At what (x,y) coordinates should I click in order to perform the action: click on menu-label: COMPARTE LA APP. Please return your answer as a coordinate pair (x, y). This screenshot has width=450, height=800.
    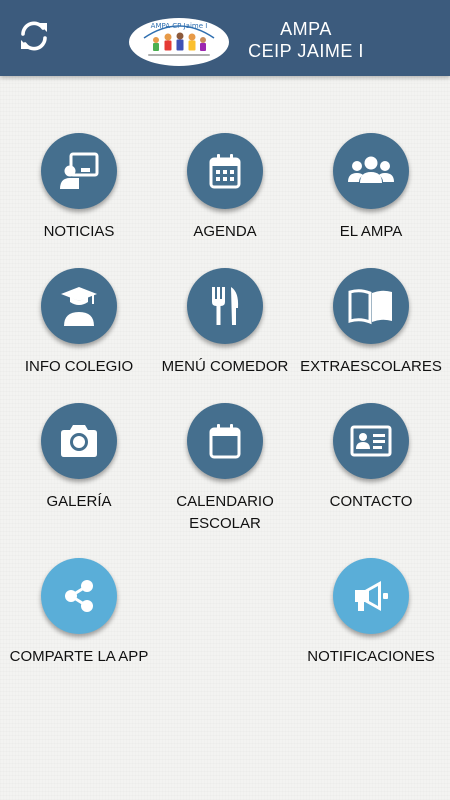
    Looking at the image, I should click on (79, 656).